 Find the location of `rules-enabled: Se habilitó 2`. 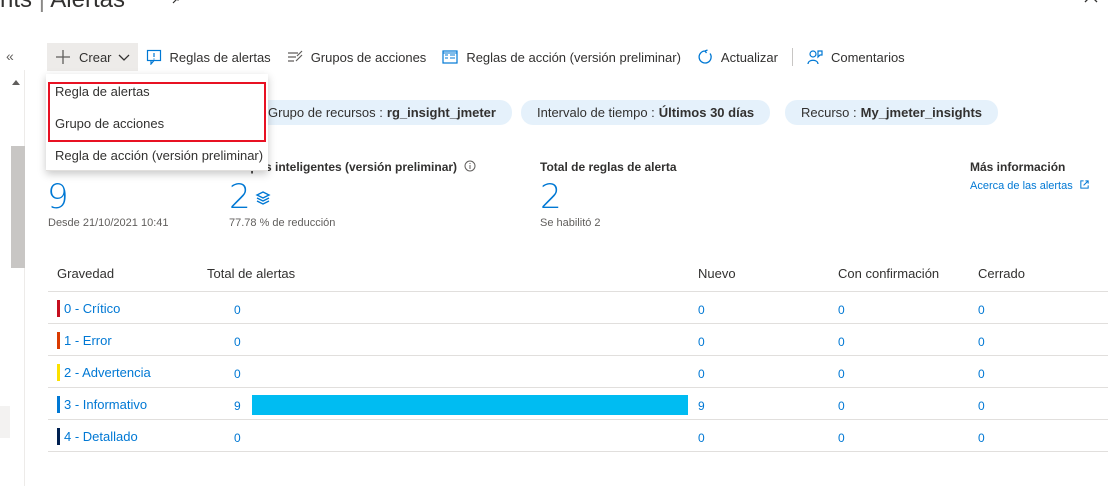

rules-enabled: Se habilitó 2 is located at coordinates (570, 223).